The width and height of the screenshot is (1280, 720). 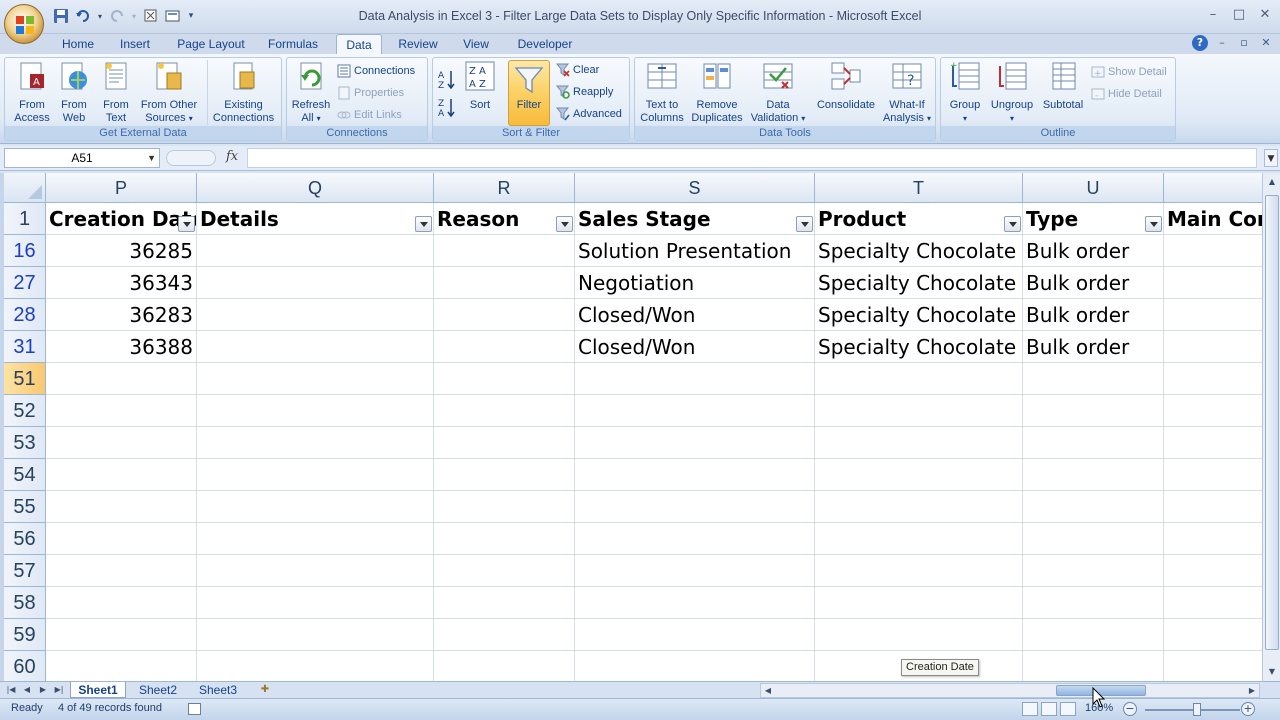 What do you see at coordinates (218, 690) in the screenshot?
I see `sheet-tab-sheet3: Sheet3` at bounding box center [218, 690].